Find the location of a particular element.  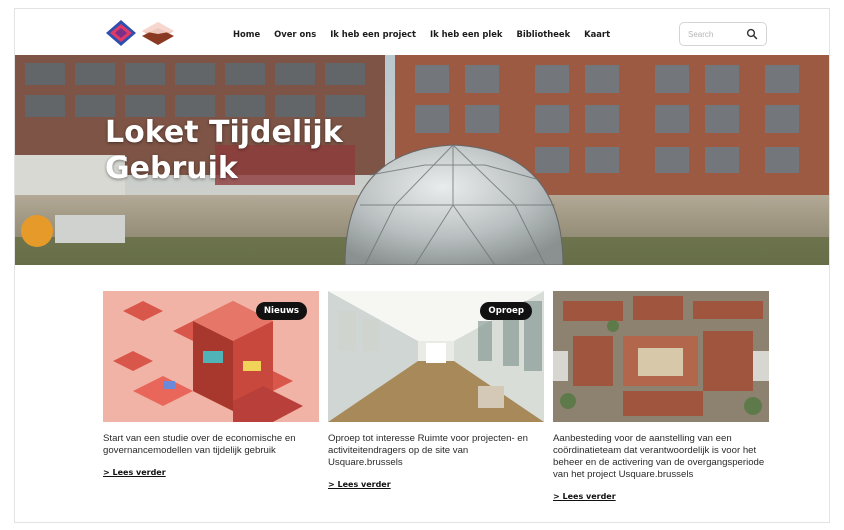

card-image is located at coordinates (661, 356).